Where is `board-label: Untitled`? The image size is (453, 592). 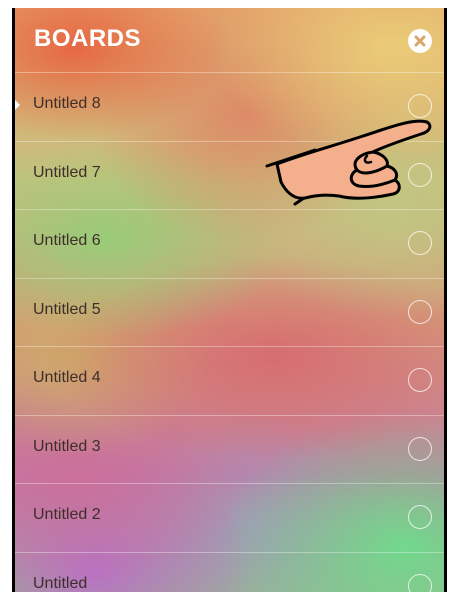
board-label: Untitled is located at coordinates (60, 583).